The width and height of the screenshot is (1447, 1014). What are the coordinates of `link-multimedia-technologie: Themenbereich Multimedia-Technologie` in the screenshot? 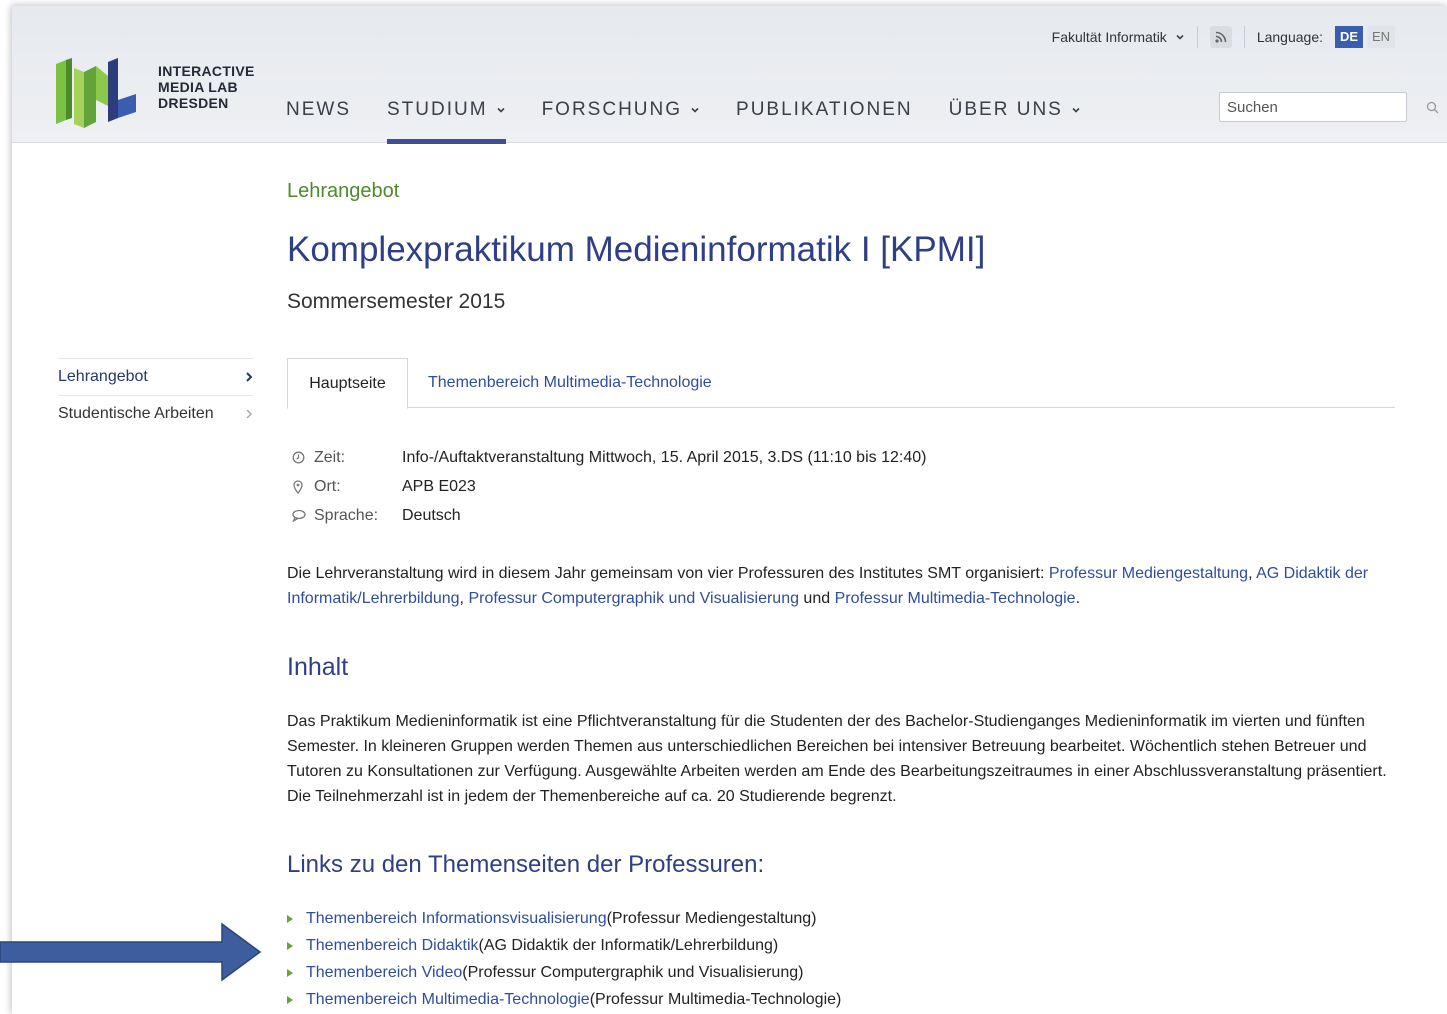 It's located at (448, 1000).